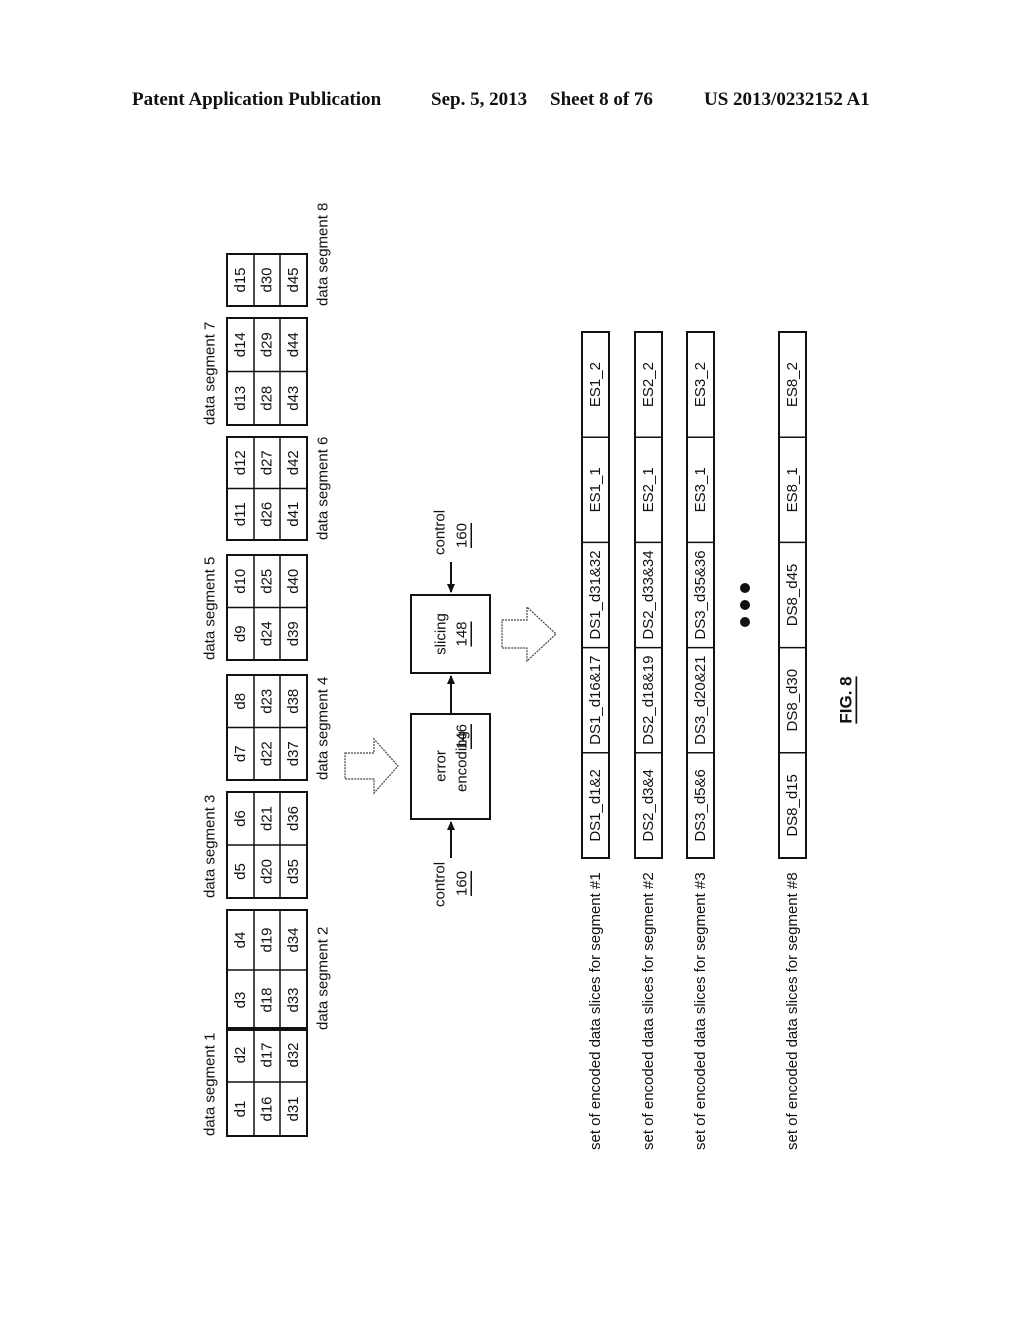 The height and width of the screenshot is (1320, 1024). What do you see at coordinates (648, 384) in the screenshot?
I see `encoded-slice: ES2_2` at bounding box center [648, 384].